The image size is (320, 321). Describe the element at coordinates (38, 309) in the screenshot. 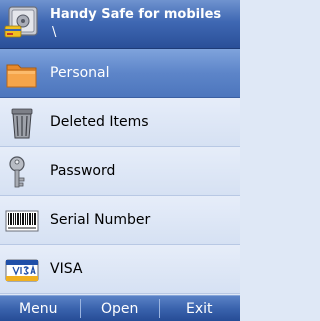

I see `menu-softkey: Menu` at that location.